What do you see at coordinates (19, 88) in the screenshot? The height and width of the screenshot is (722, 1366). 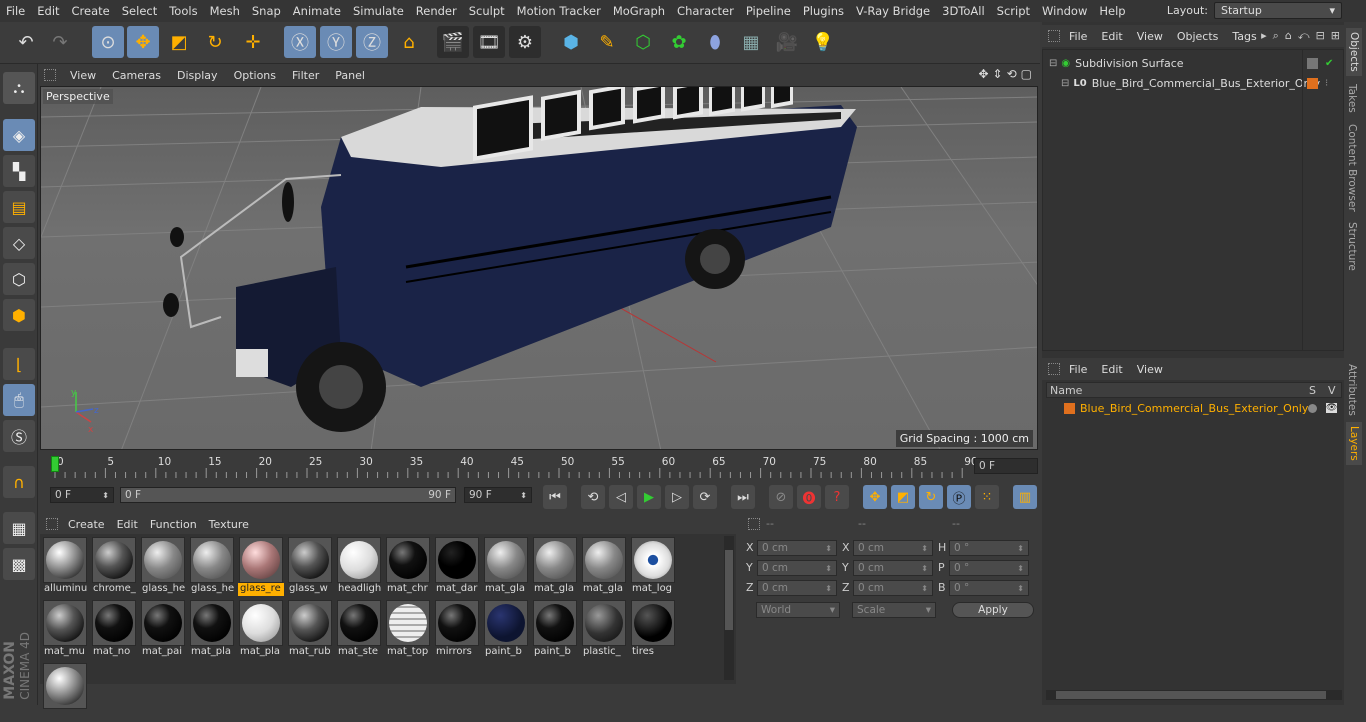 I see `make-editable-icon: ⛬` at bounding box center [19, 88].